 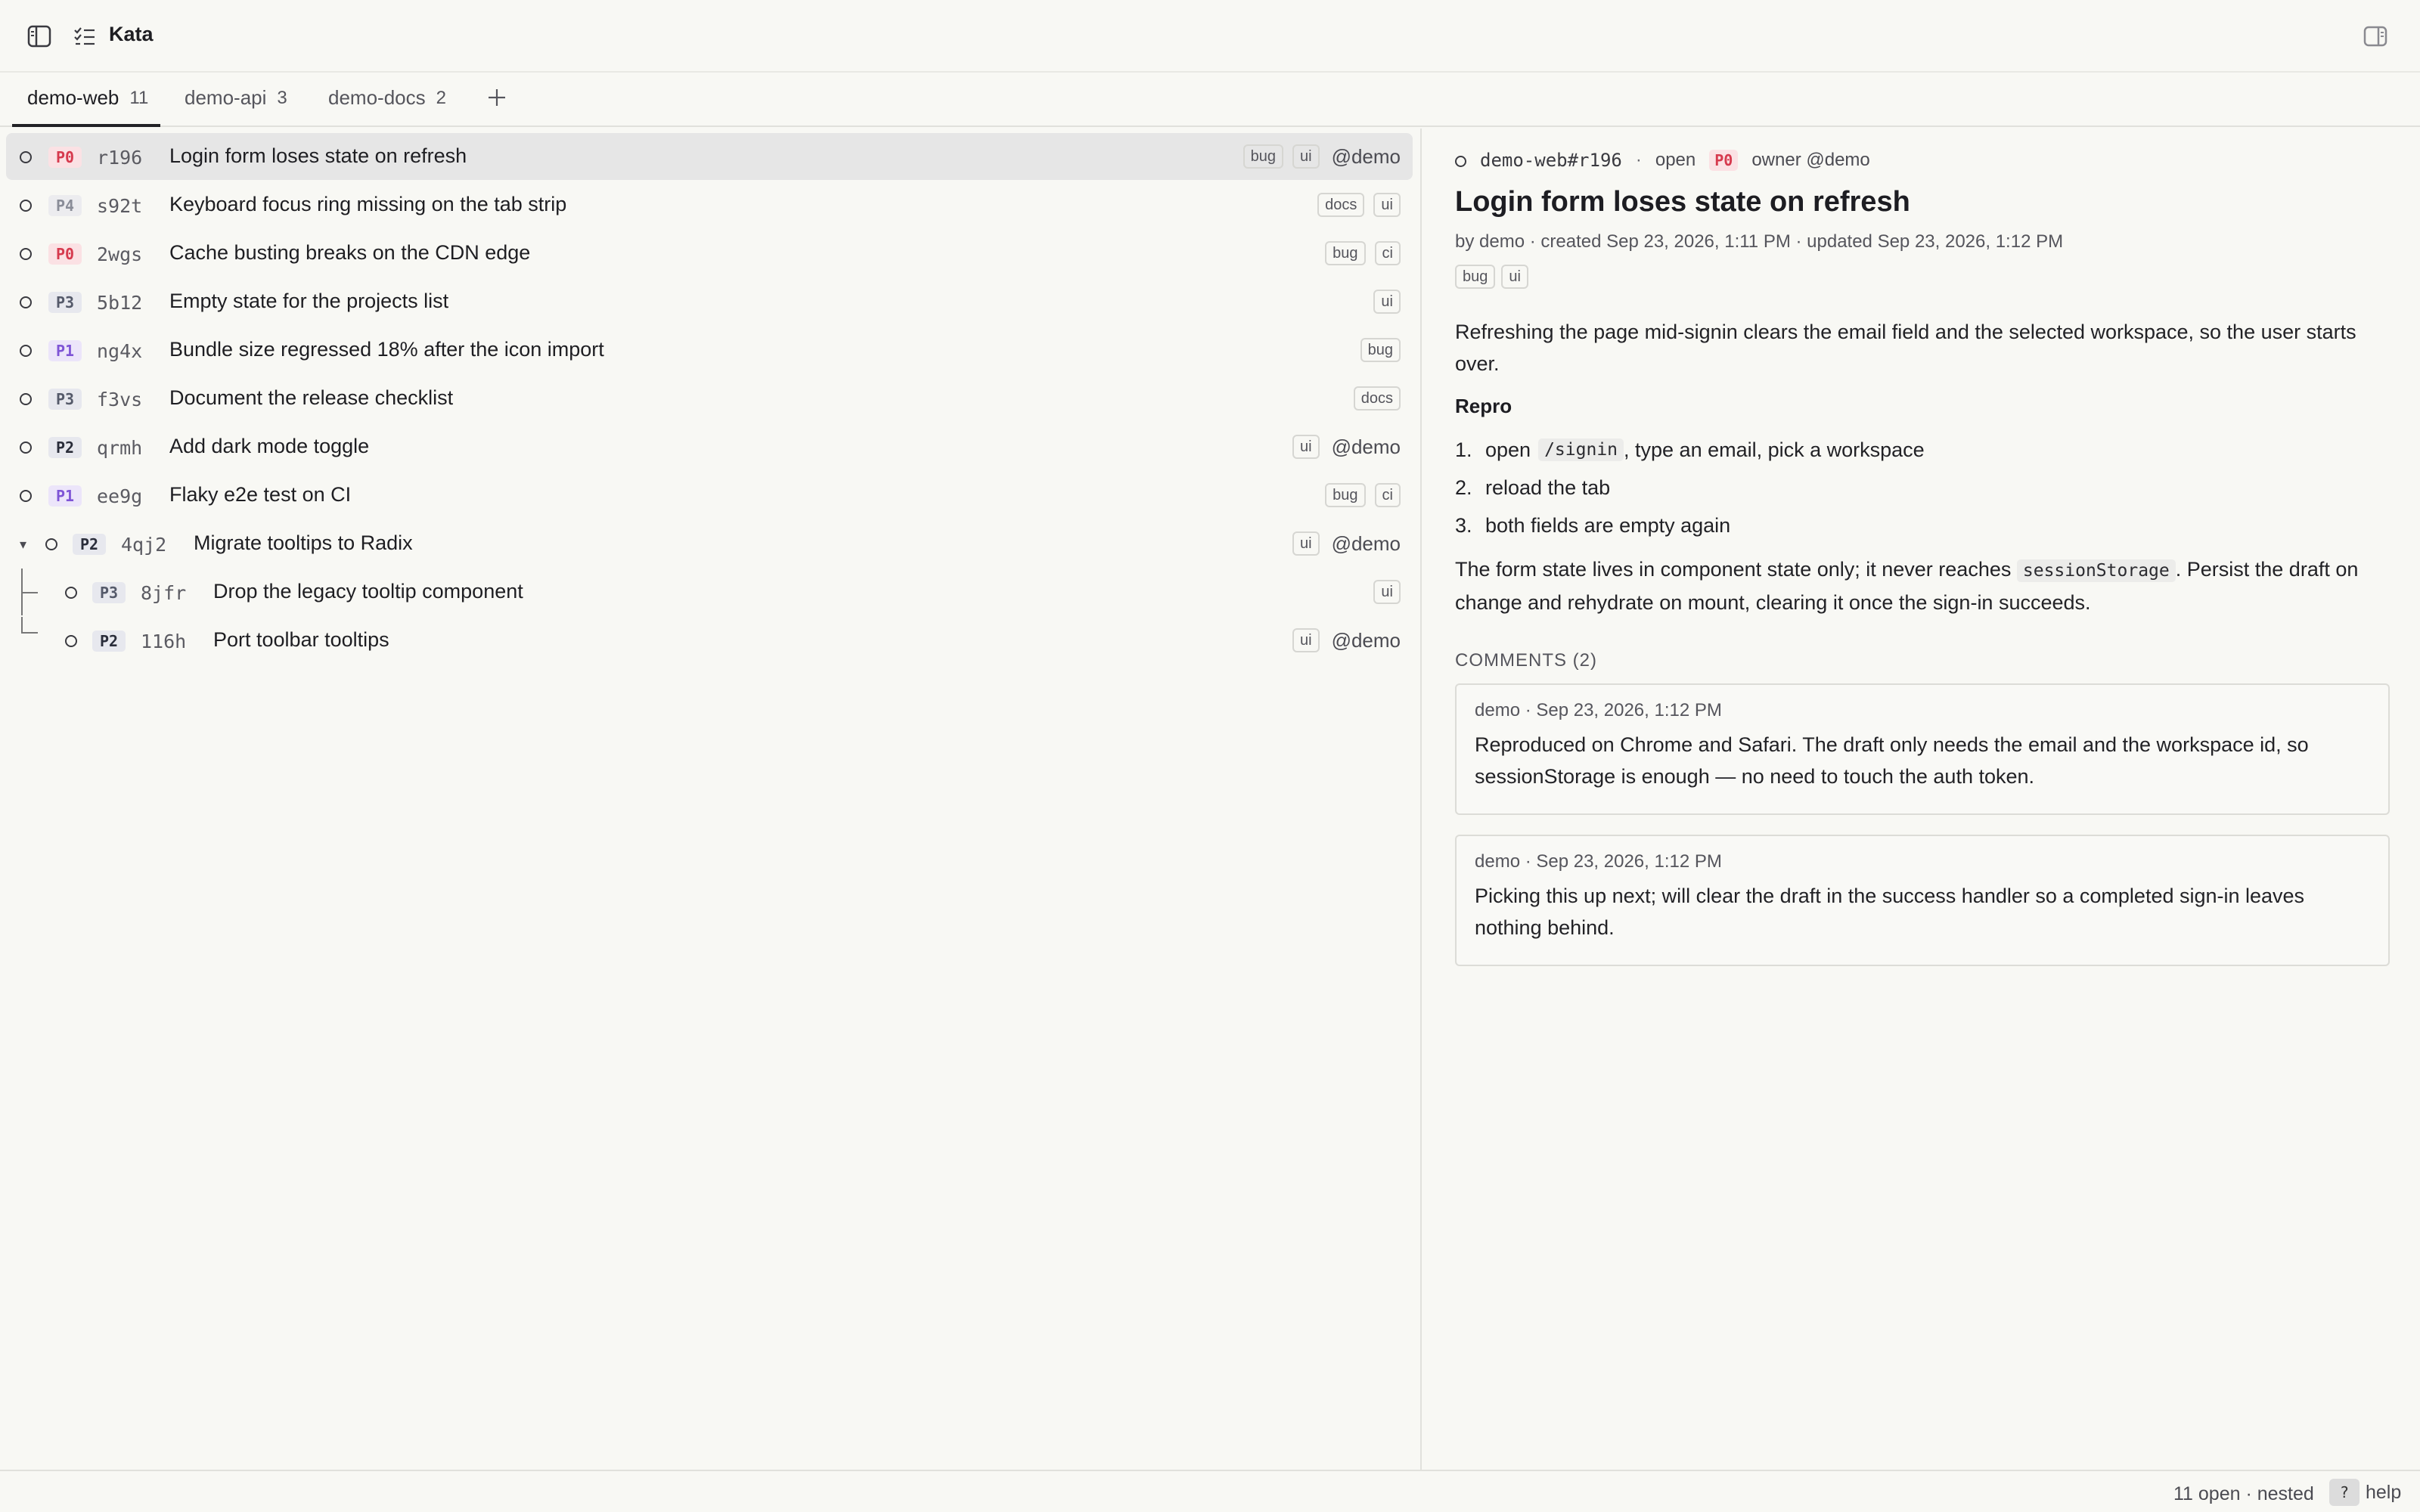 I want to click on issue-id: ng4x, so click(x=120, y=351).